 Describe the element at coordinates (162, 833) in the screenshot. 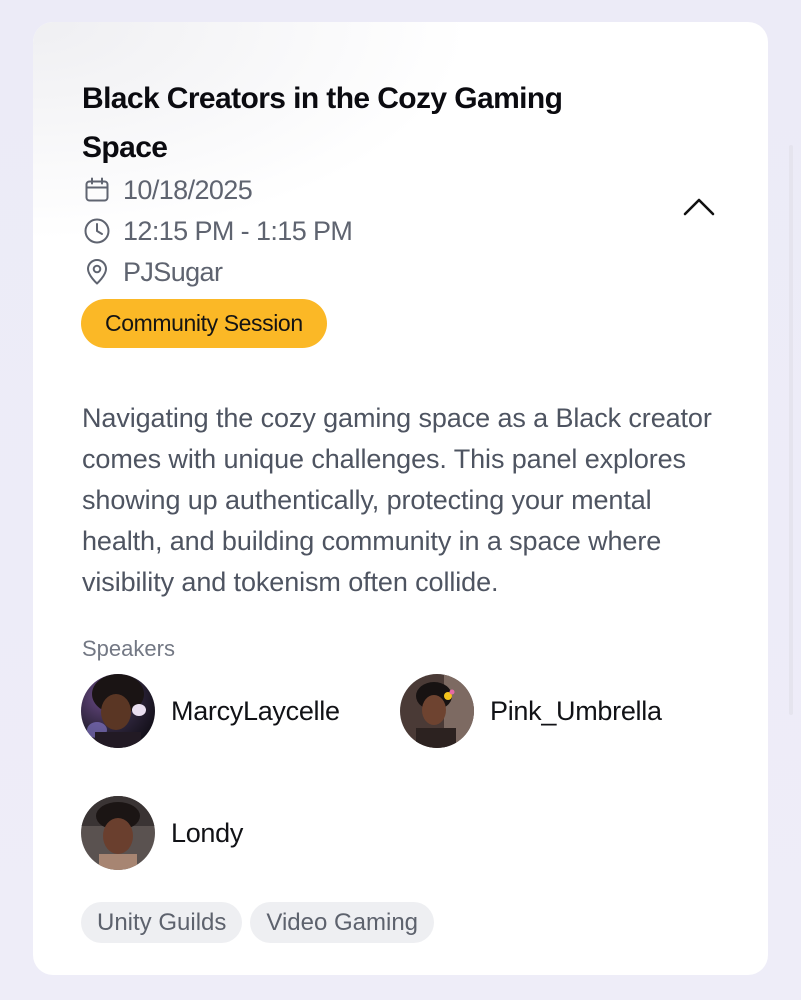

I see `speaker-item: Londy` at that location.